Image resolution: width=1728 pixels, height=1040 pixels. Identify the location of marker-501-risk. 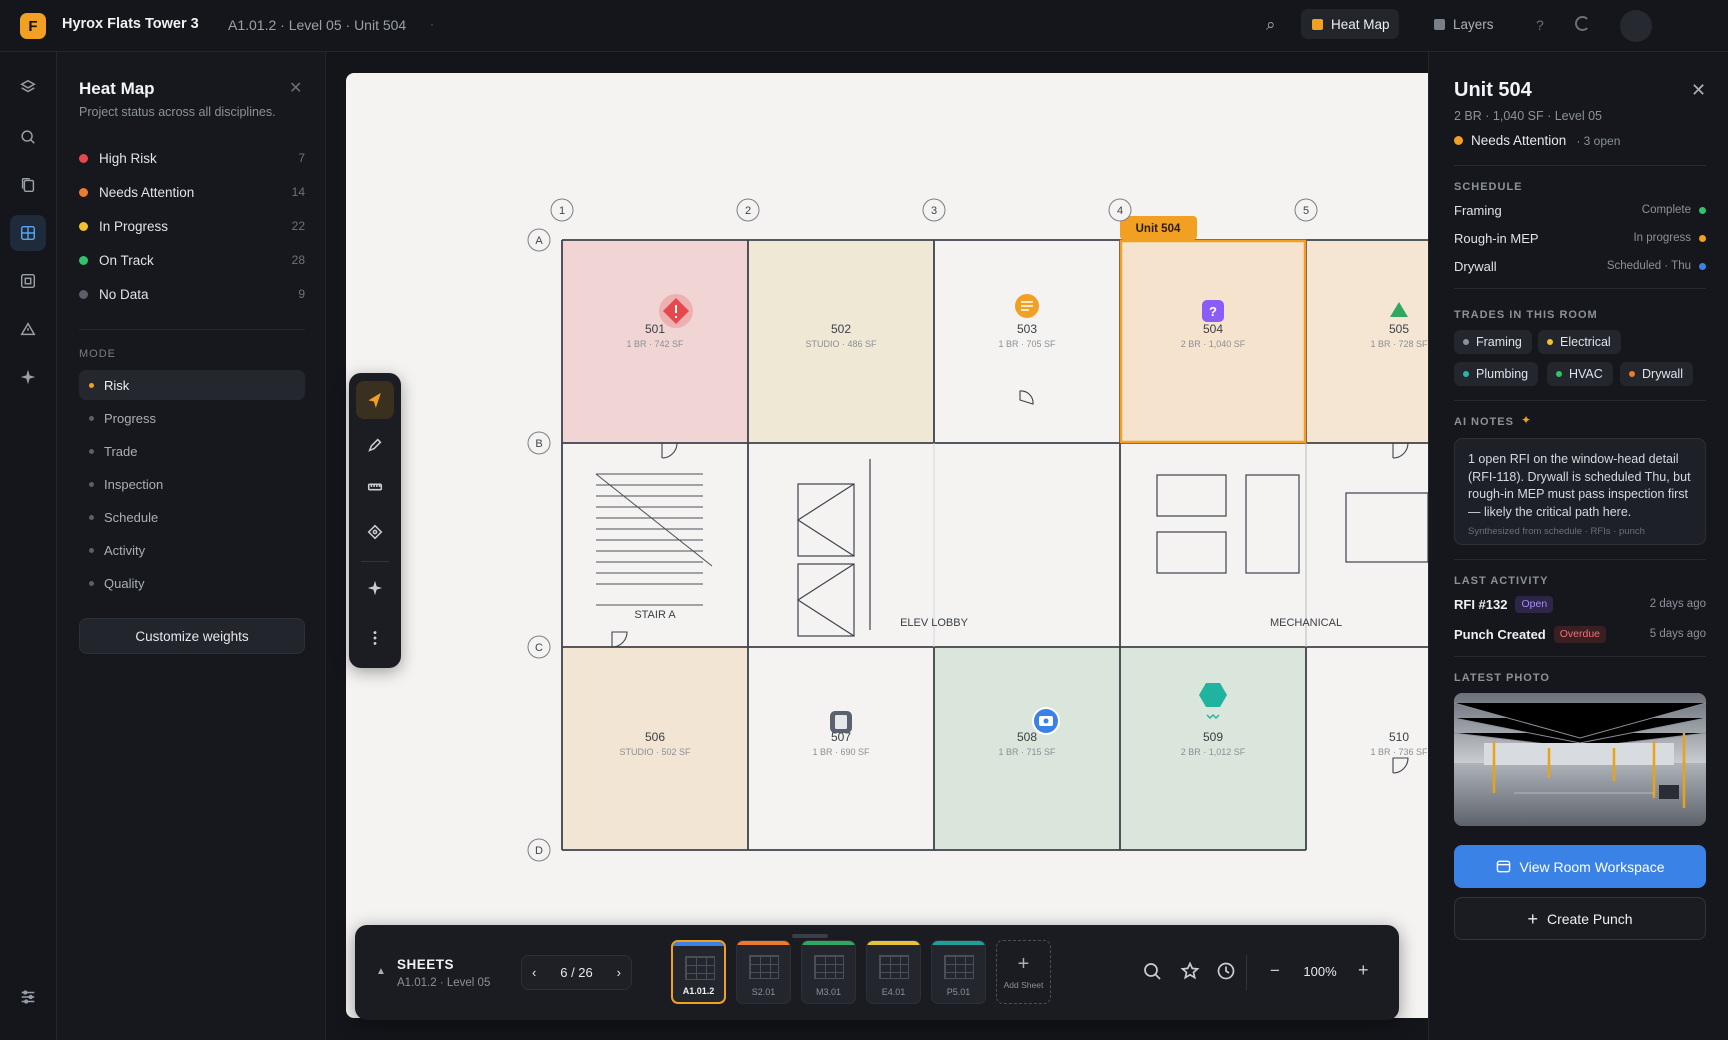
(676, 311).